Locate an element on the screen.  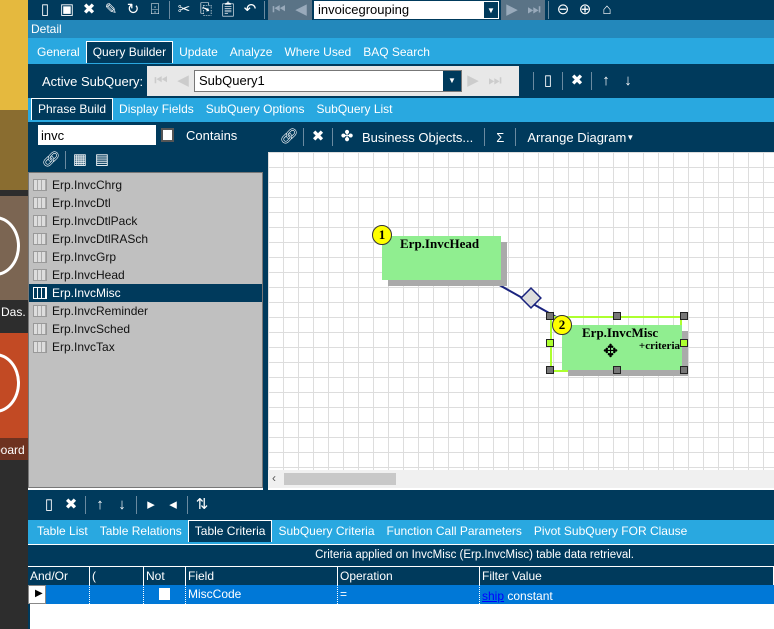
last-record-icon: ⏭ is located at coordinates (534, 10).